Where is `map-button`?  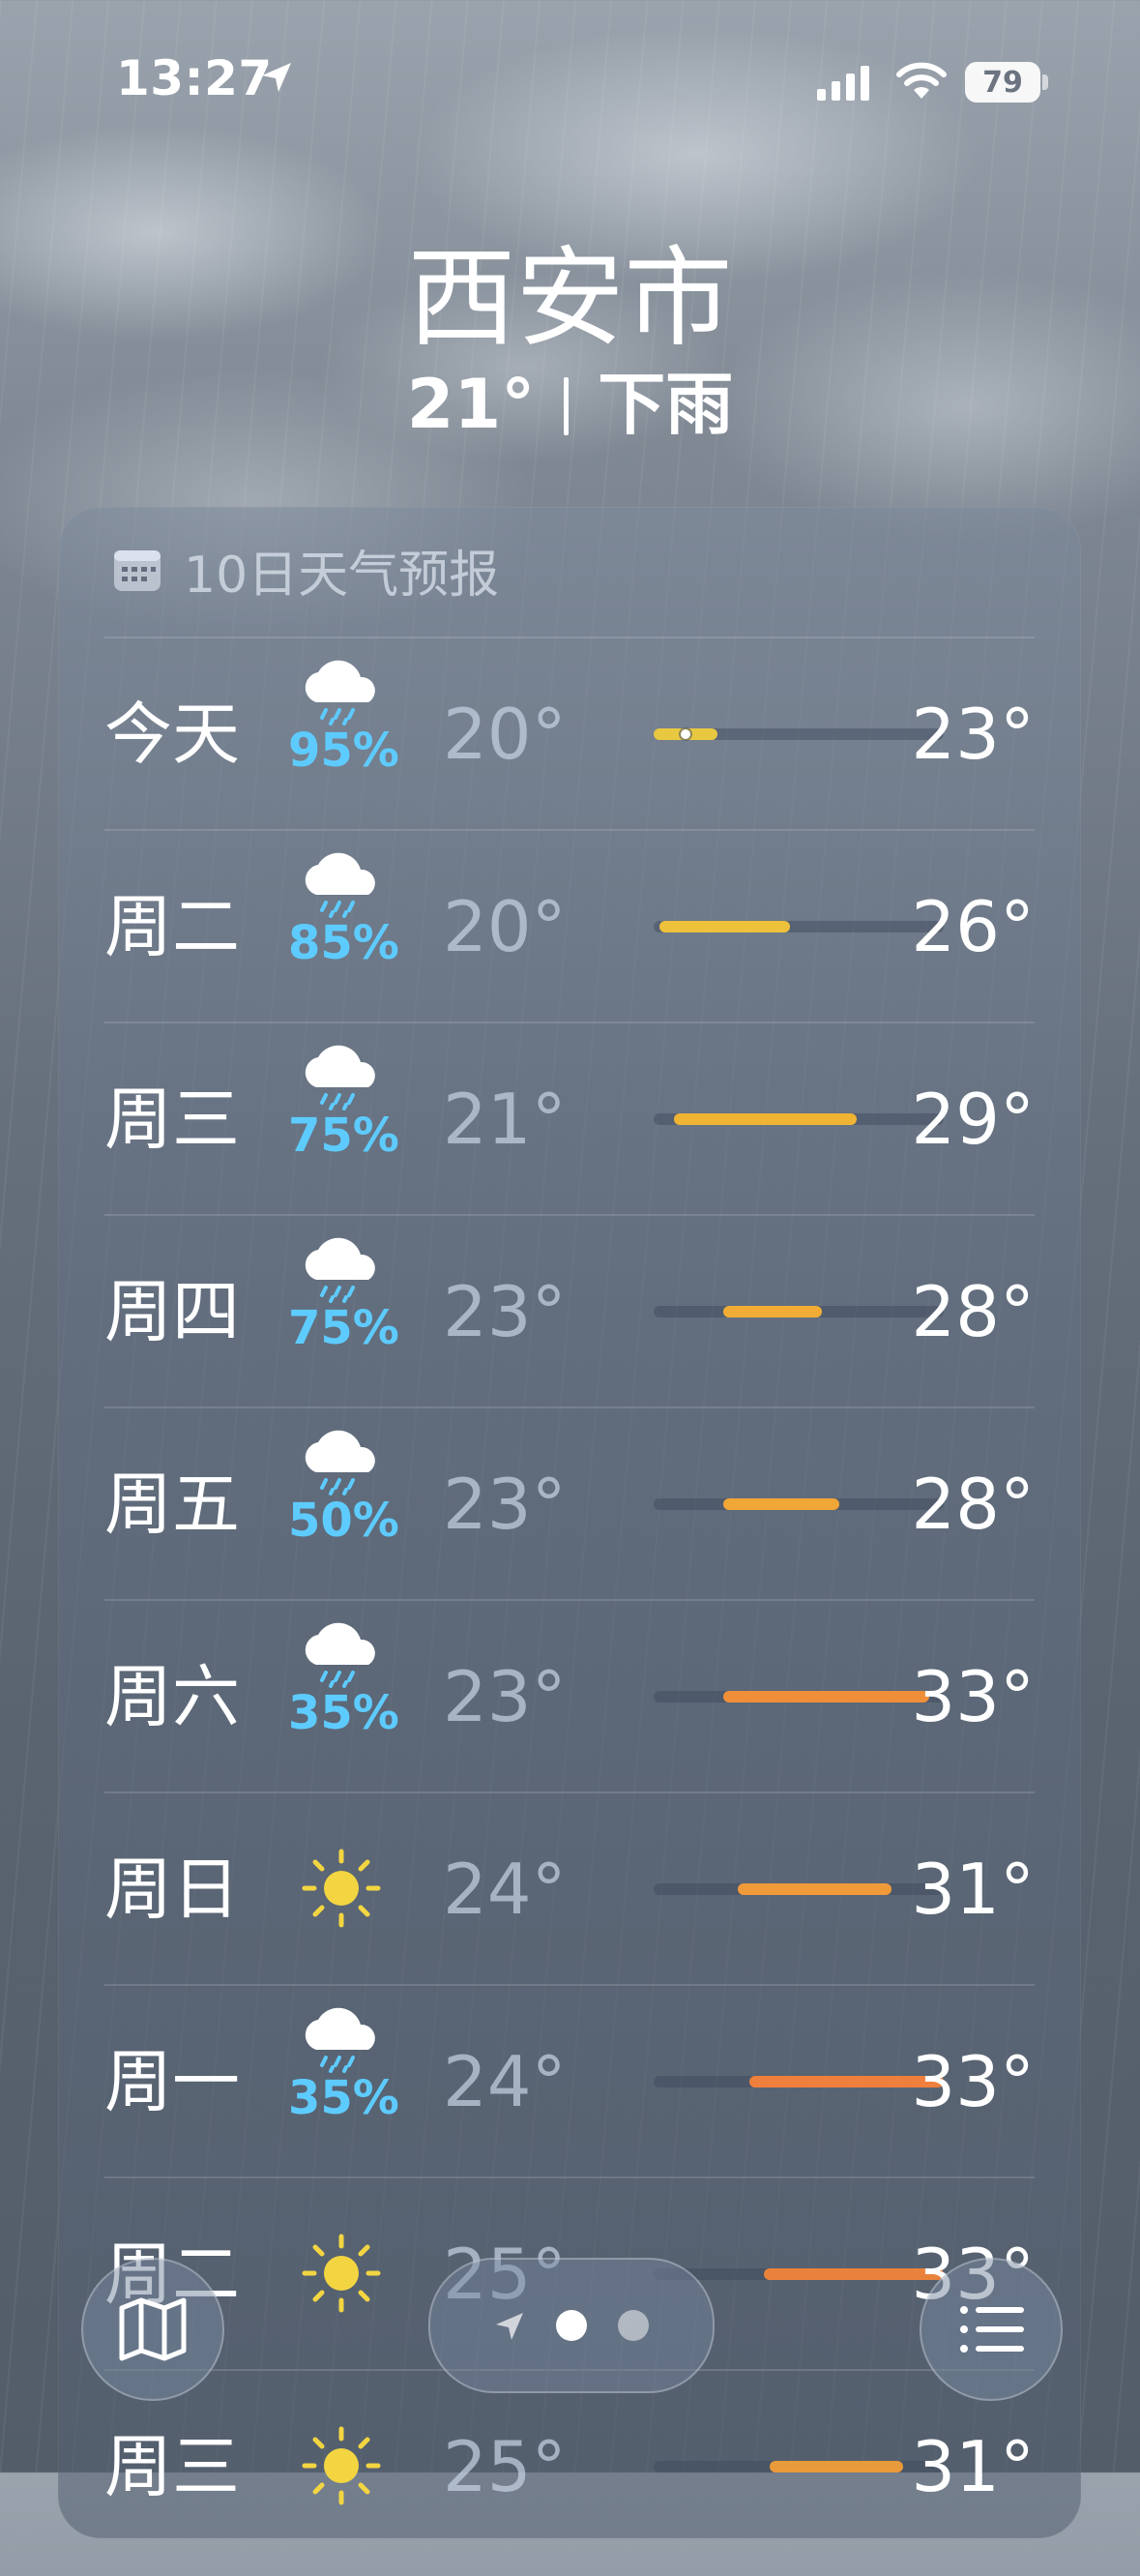 map-button is located at coordinates (152, 2329).